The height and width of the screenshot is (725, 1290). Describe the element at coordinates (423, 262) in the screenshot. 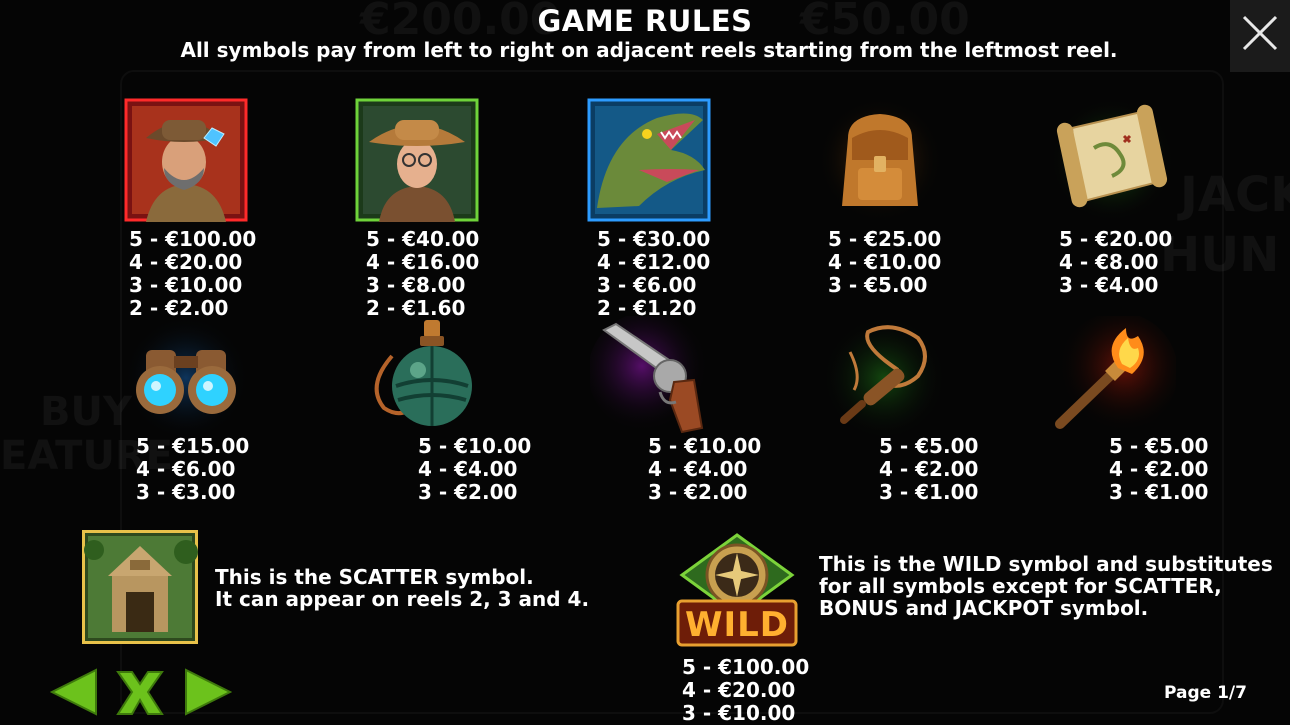

I see `pay-line: 4 - €16.00` at that location.